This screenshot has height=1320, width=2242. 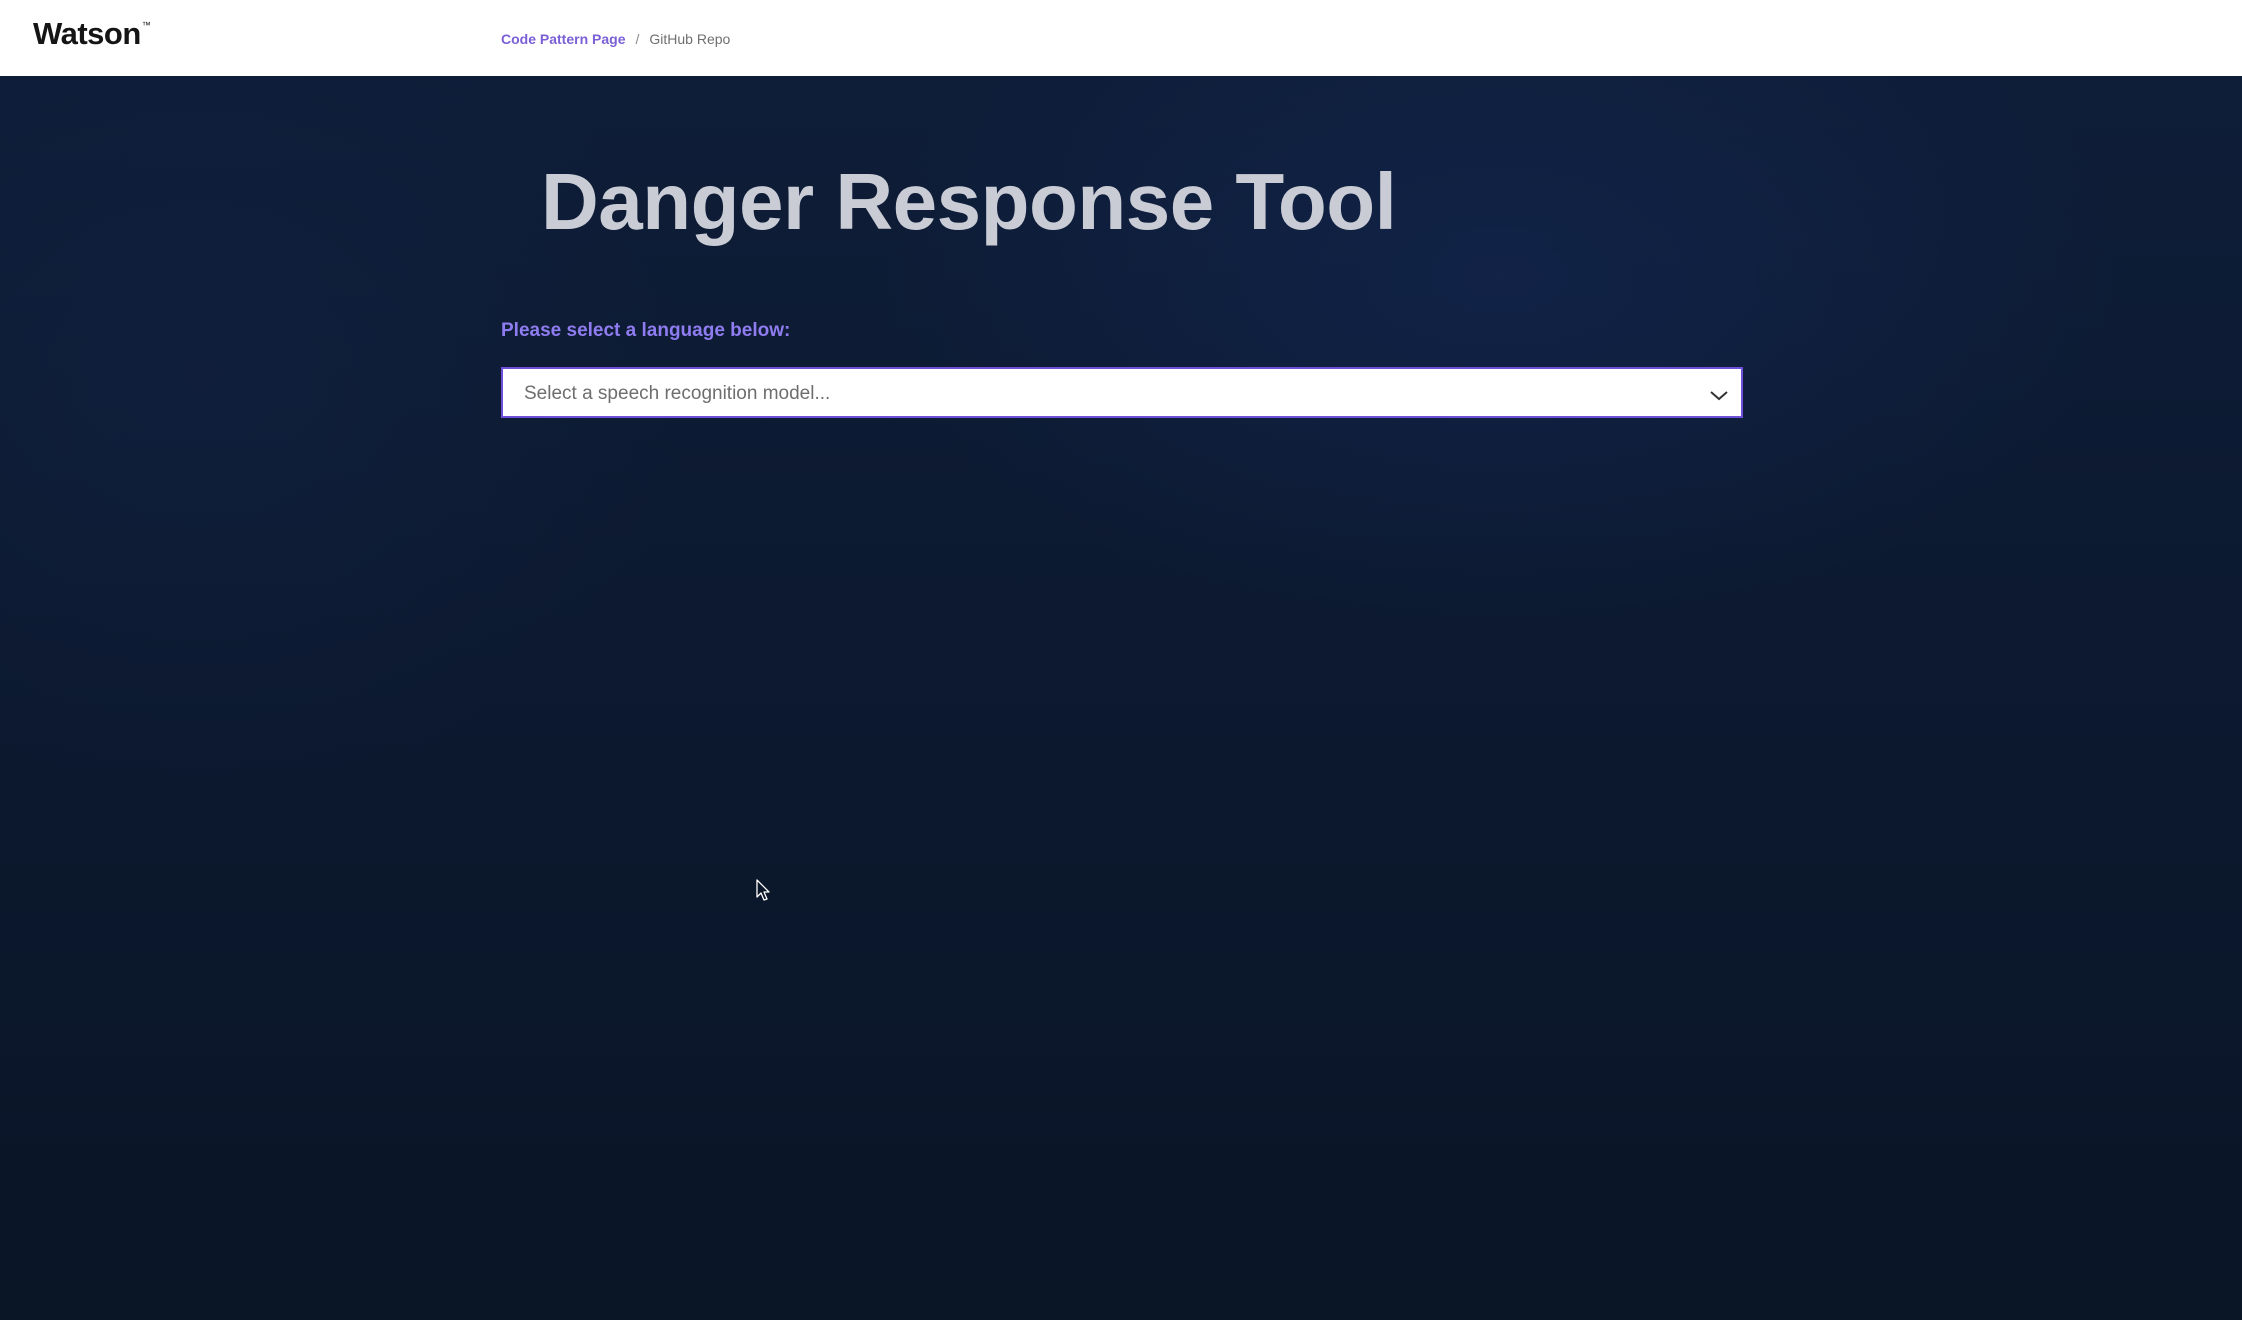 I want to click on top-header: Watson™ Code Pattern Page / GitHub Repo, so click(x=1121, y=38).